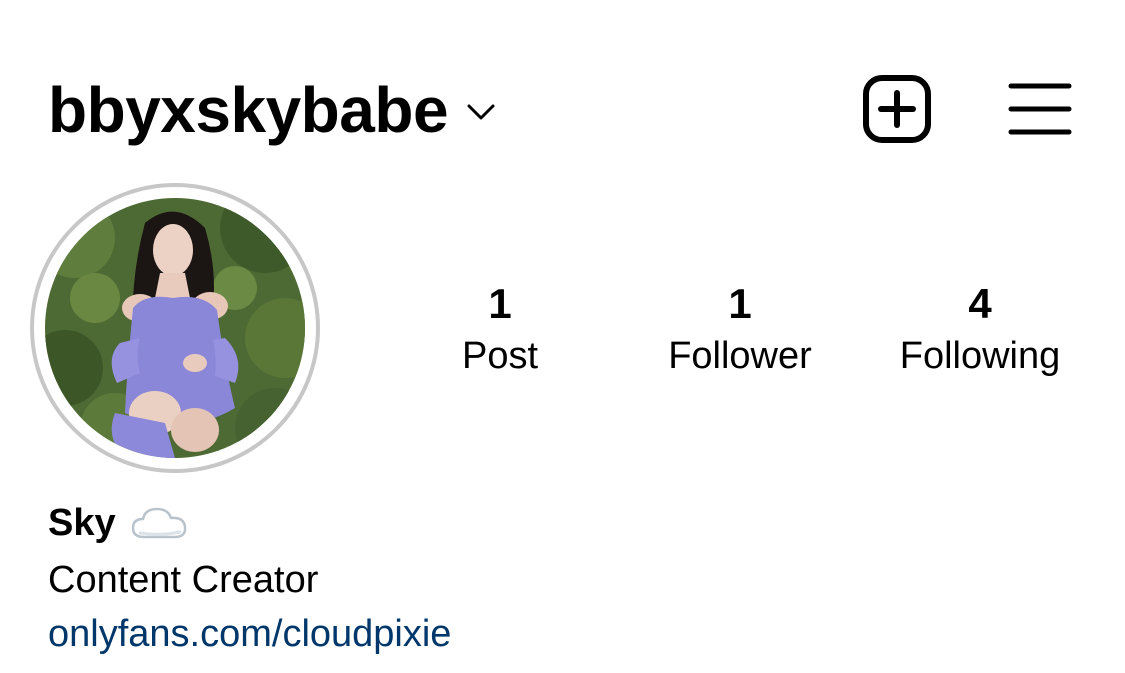  Describe the element at coordinates (740, 330) in the screenshot. I see `followers-count: 1 Follower` at that location.